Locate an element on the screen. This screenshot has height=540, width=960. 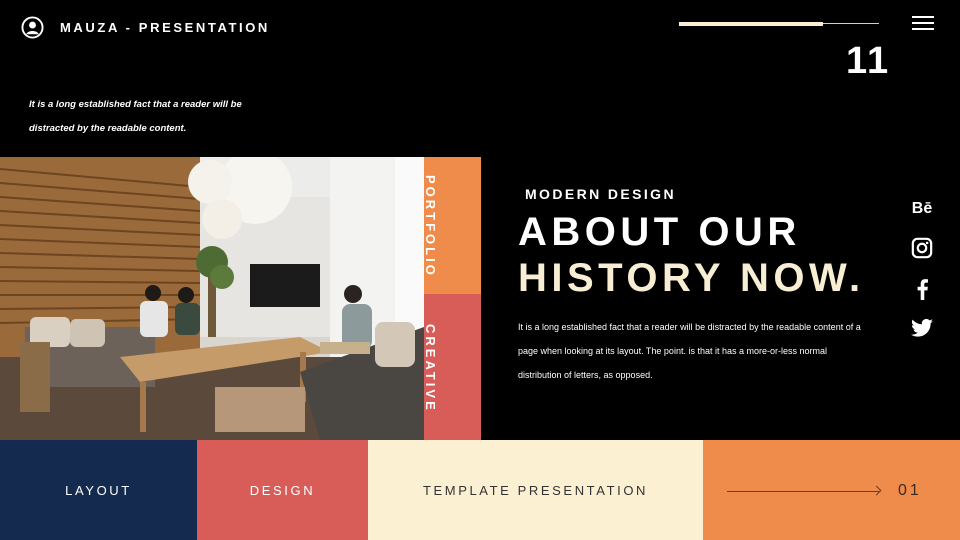
tile-template-presentation: TEMPLATE PRESENTATION is located at coordinates (535, 490).